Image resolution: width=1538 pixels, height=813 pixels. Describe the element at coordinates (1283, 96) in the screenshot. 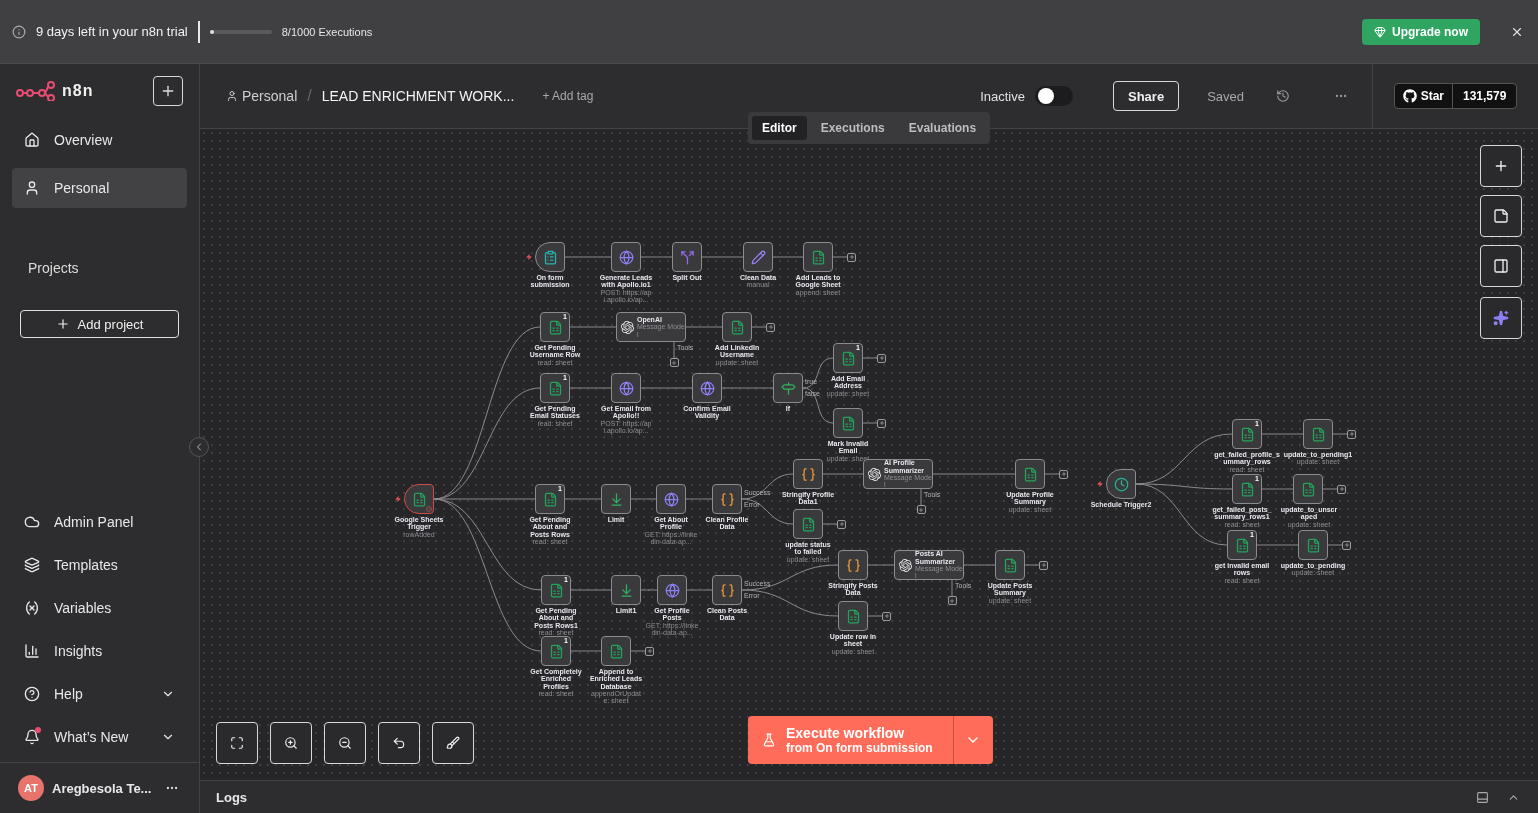

I see `history-button` at that location.